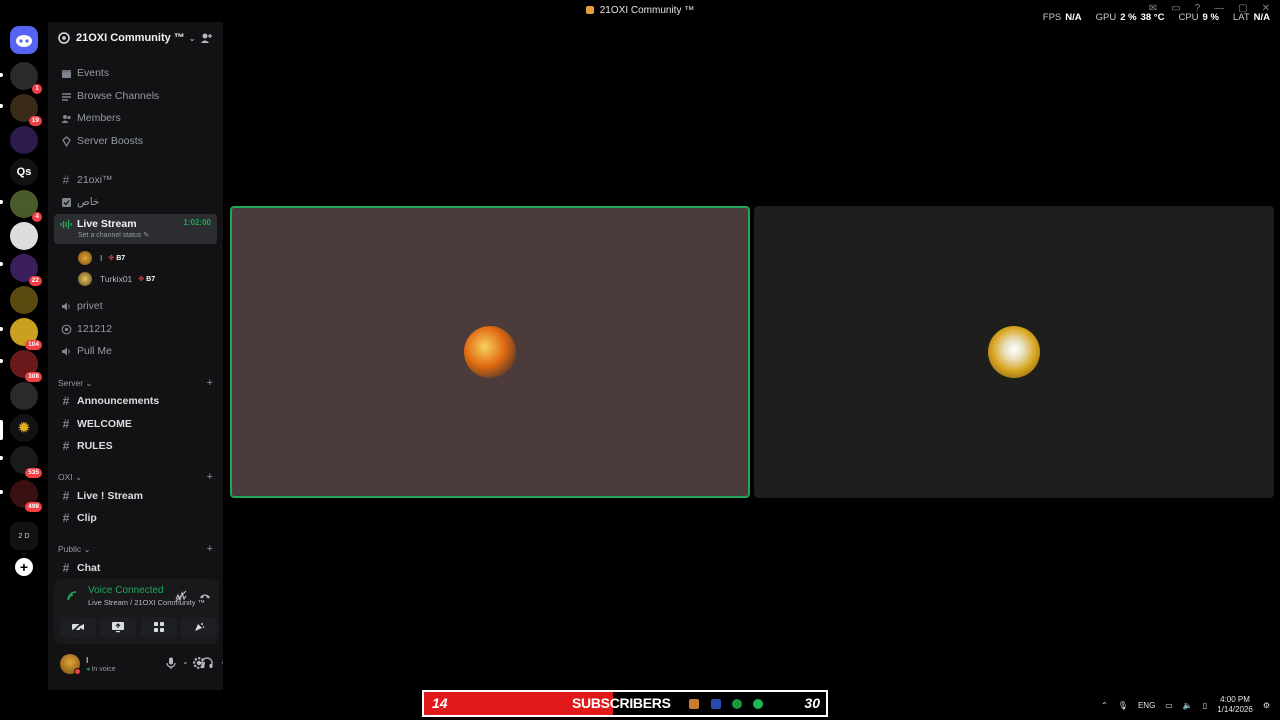 This screenshot has height=720, width=1280. I want to click on tray-overflow-icon: ⌃, so click(1104, 705).